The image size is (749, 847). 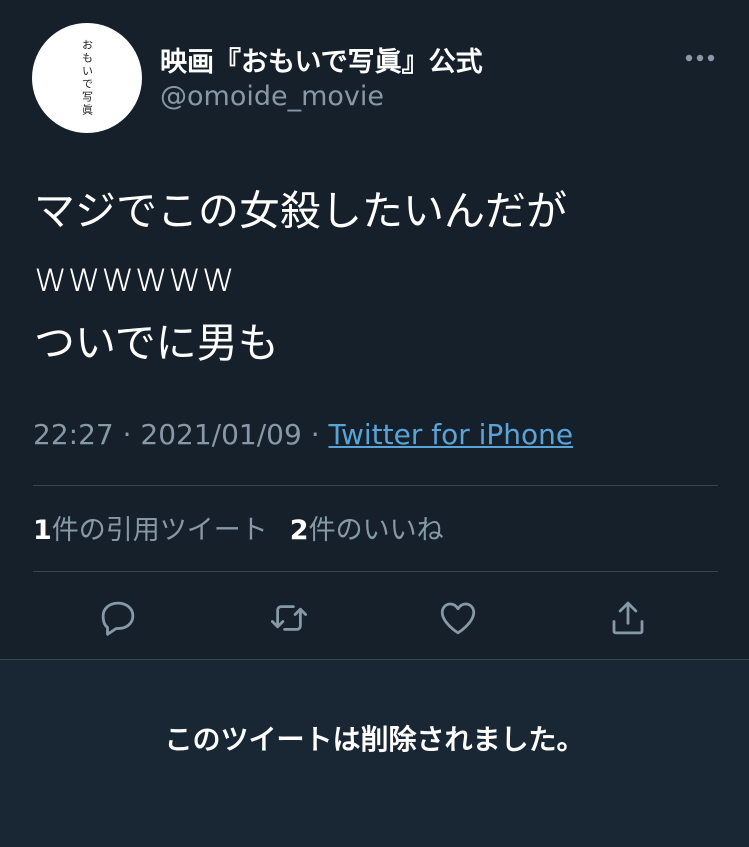 What do you see at coordinates (299, 530) in the screenshot?
I see `like-count: 2` at bounding box center [299, 530].